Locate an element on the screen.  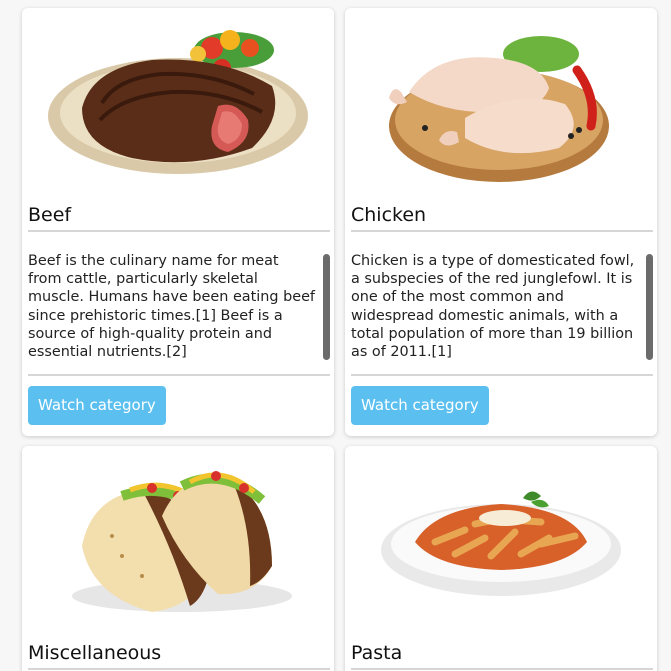
tacos-image is located at coordinates (178, 541).